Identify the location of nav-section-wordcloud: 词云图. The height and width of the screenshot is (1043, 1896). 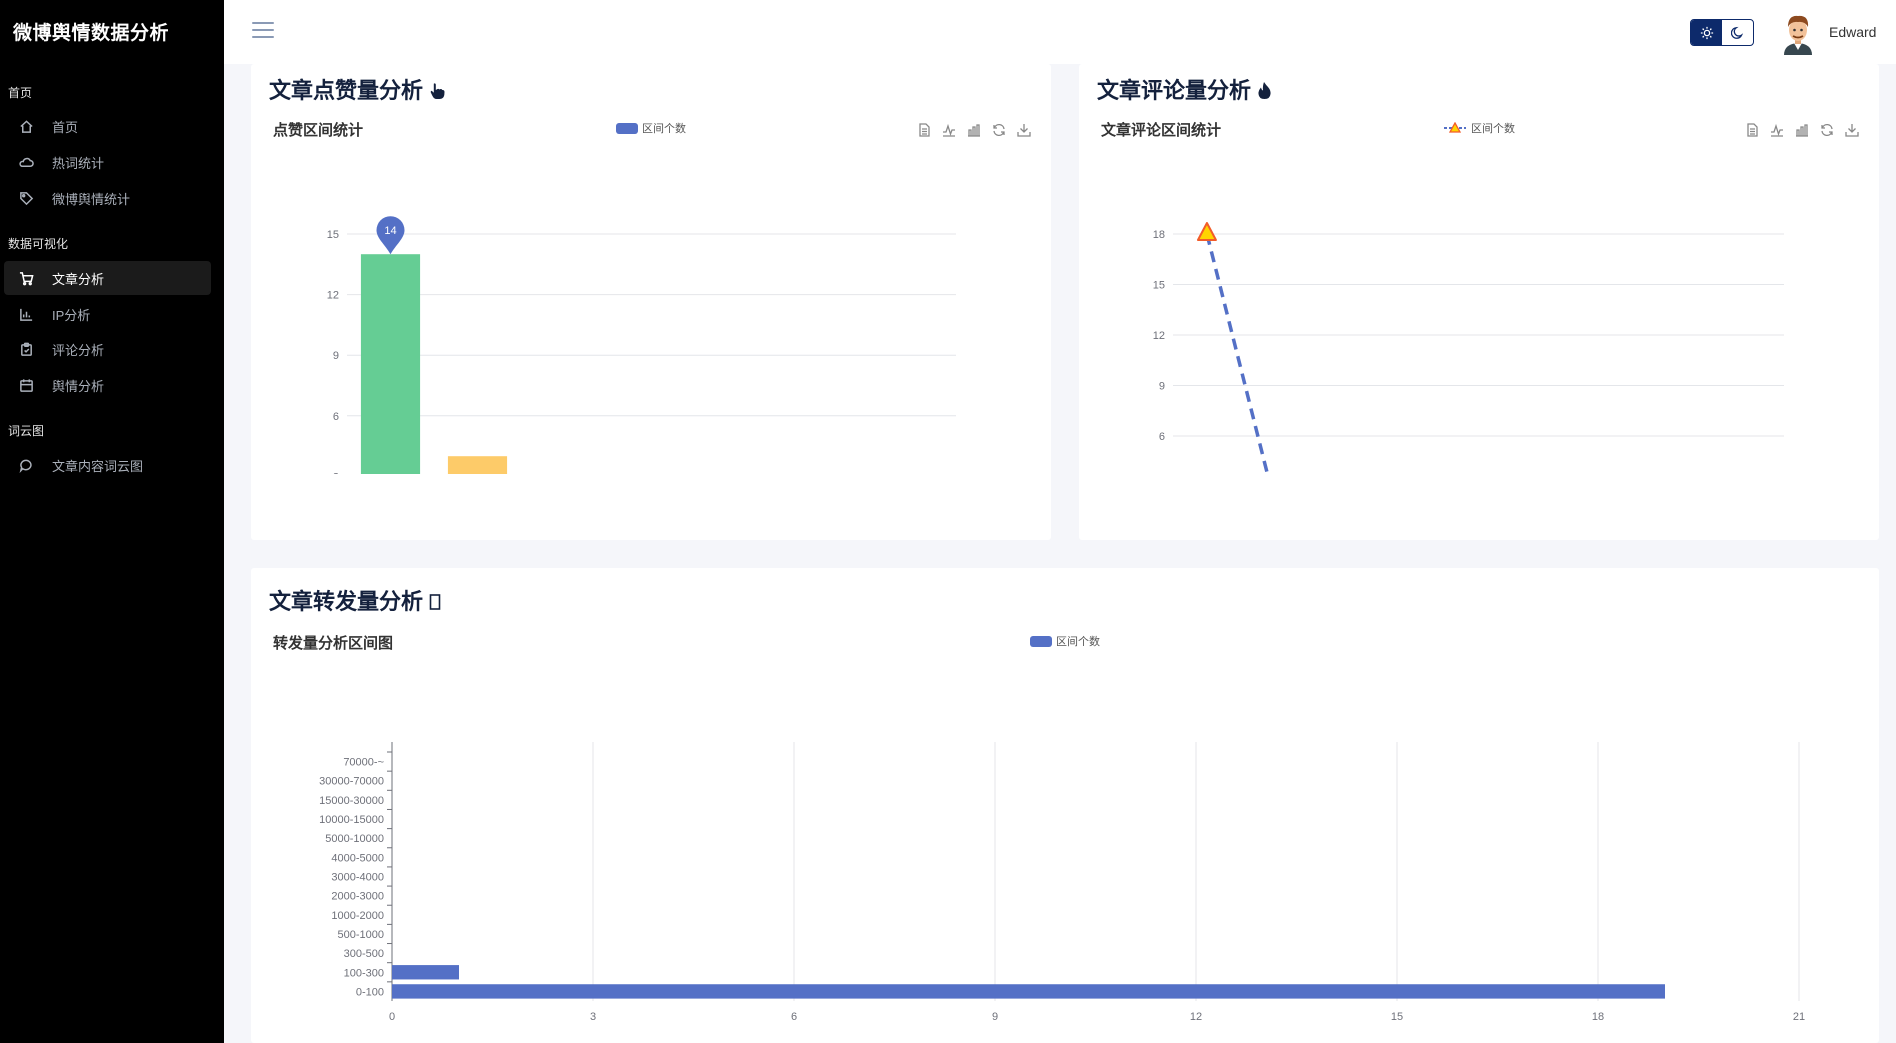
(26, 431).